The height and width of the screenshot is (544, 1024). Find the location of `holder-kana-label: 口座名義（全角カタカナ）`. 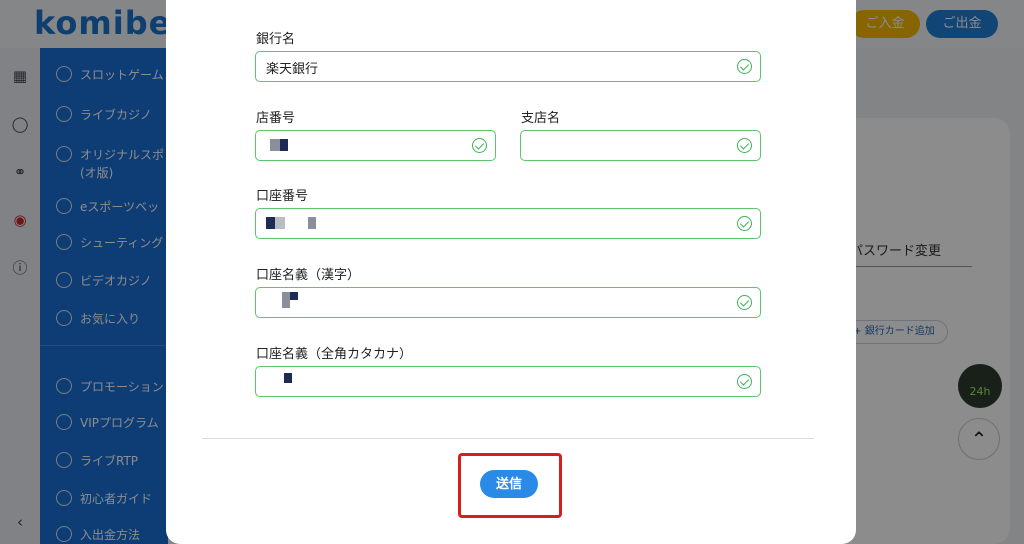

holder-kana-label: 口座名義（全角カタカナ） is located at coordinates (334, 354).